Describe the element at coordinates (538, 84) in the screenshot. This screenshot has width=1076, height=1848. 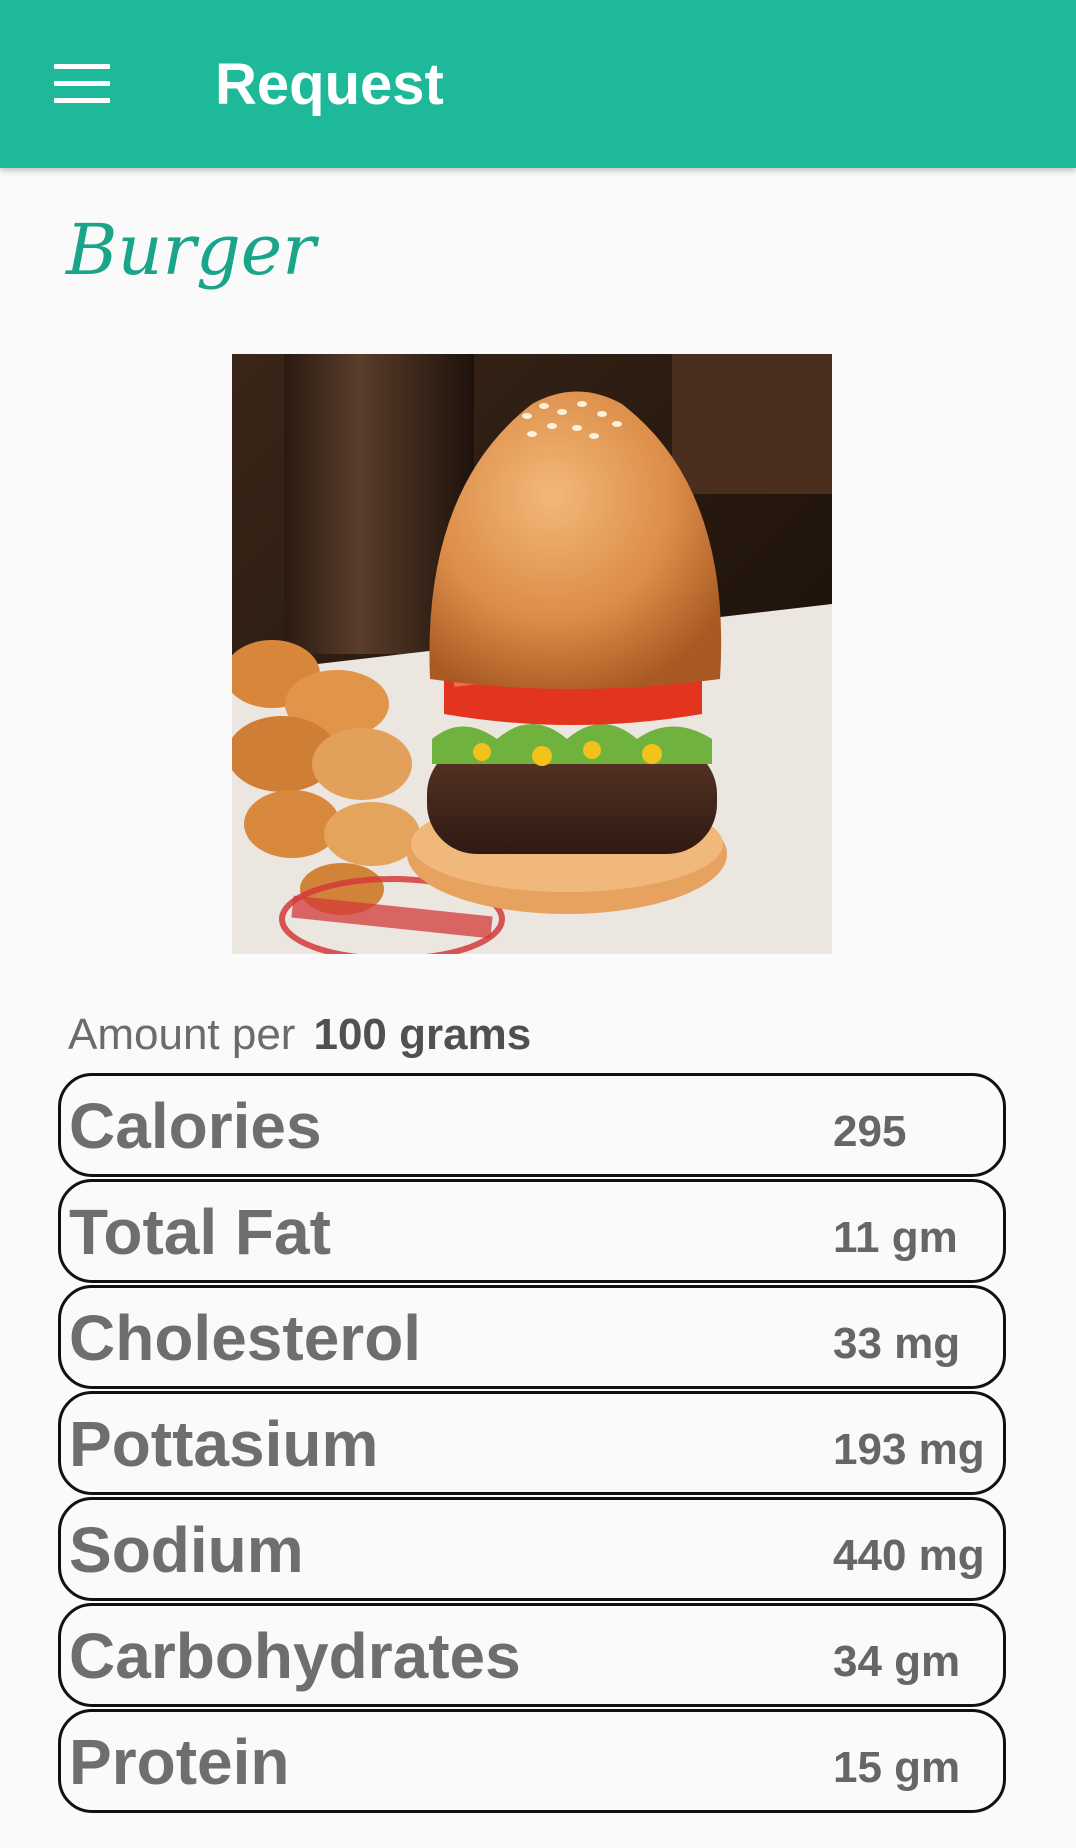
I see `app-bar: Request` at that location.